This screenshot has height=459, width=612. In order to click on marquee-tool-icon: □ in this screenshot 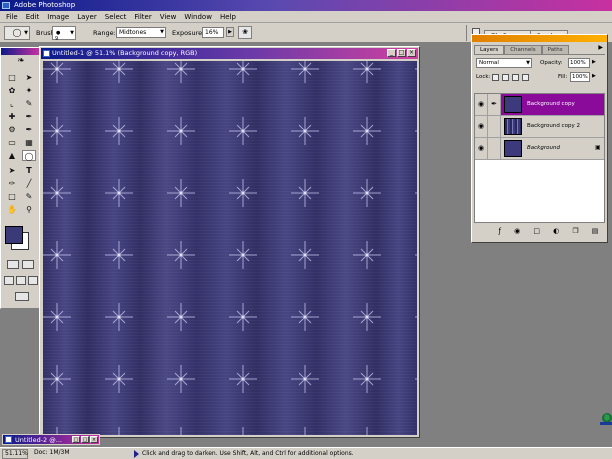, I will do `click(12, 77)`.